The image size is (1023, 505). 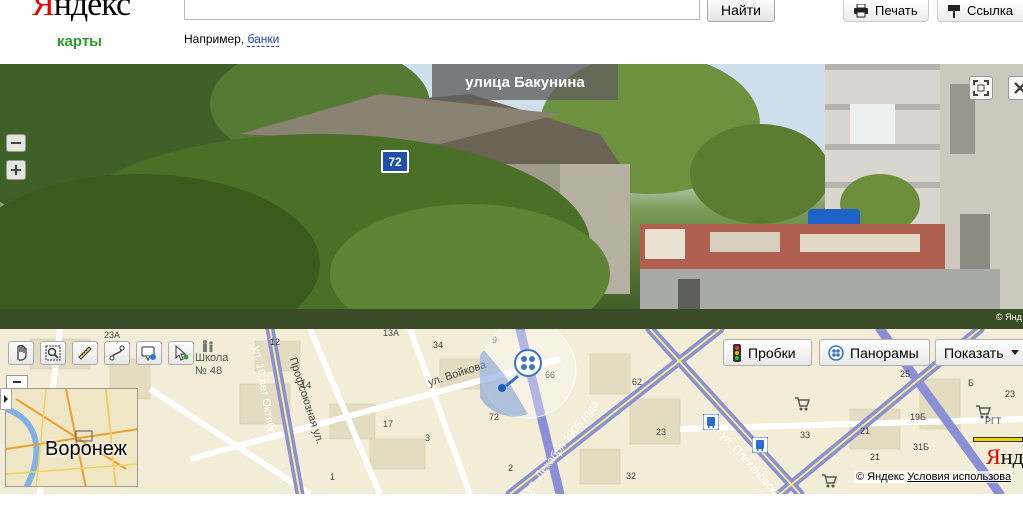 What do you see at coordinates (772, 352) in the screenshot?
I see `traffic-label: Пробки` at bounding box center [772, 352].